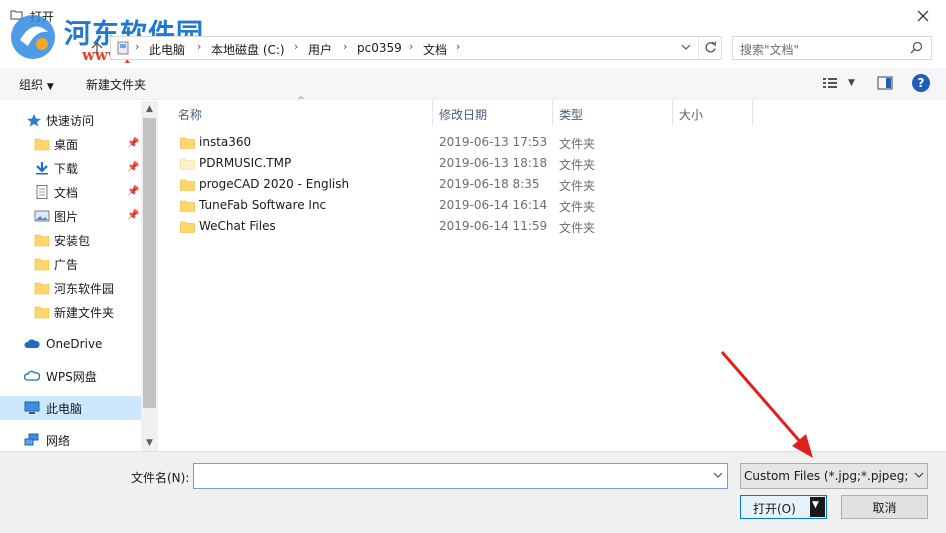  What do you see at coordinates (149, 263) in the screenshot?
I see `sidebar-scroll-thumb` at bounding box center [149, 263].